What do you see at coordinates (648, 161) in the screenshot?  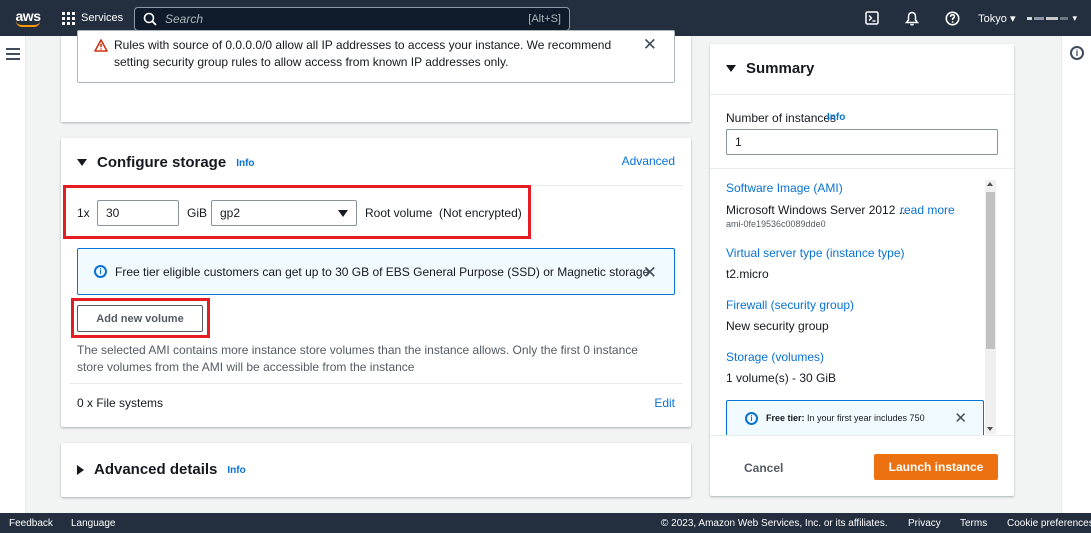 I see `advanced-link: Advanced` at bounding box center [648, 161].